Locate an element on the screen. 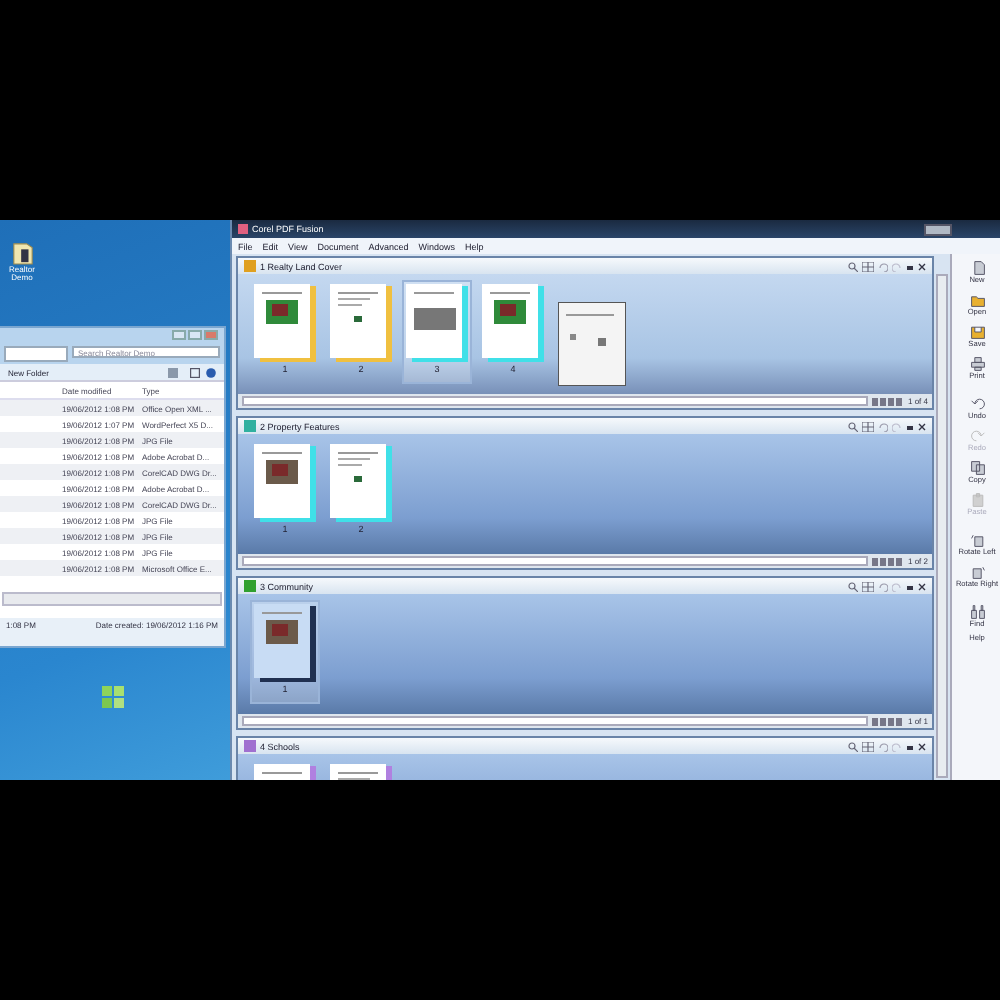 The width and height of the screenshot is (1000, 1000). pane-icon is located at coordinates (195, 372).